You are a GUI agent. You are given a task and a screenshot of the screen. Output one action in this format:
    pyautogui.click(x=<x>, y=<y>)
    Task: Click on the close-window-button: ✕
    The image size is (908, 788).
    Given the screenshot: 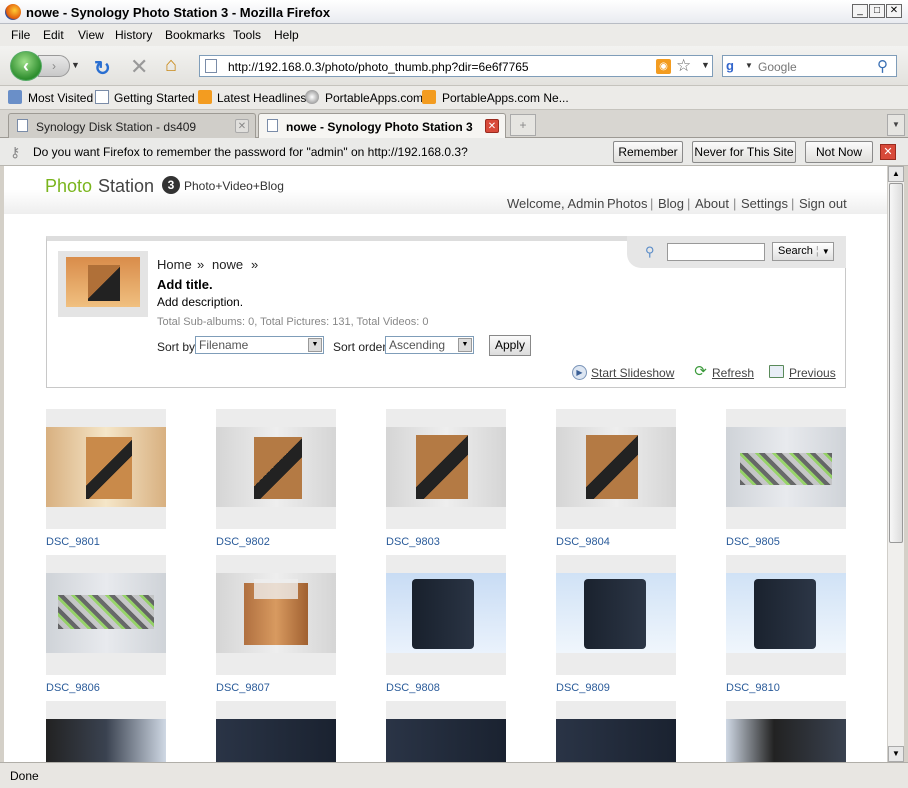 What is the action you would take?
    pyautogui.click(x=894, y=11)
    